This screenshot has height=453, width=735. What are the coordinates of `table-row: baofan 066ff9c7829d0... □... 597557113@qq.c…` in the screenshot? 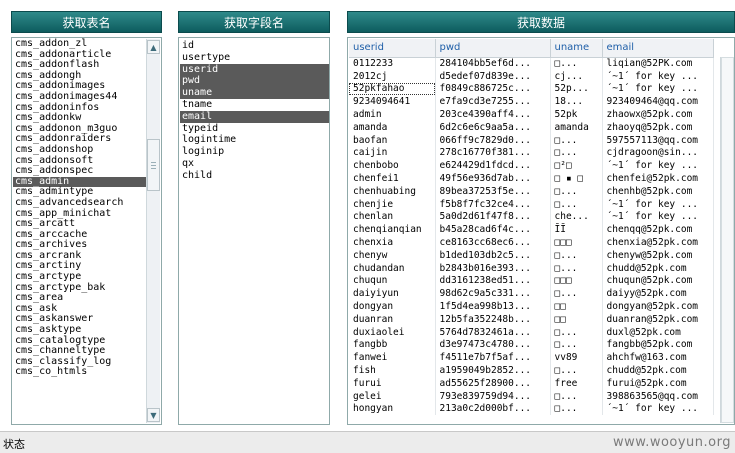 It's located at (531, 140).